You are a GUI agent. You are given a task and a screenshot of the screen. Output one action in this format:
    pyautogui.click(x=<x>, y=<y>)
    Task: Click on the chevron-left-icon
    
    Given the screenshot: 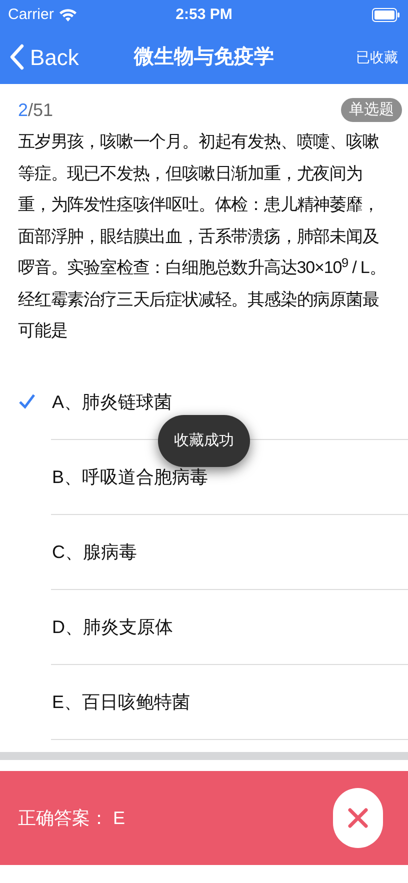 What is the action you would take?
    pyautogui.click(x=17, y=57)
    